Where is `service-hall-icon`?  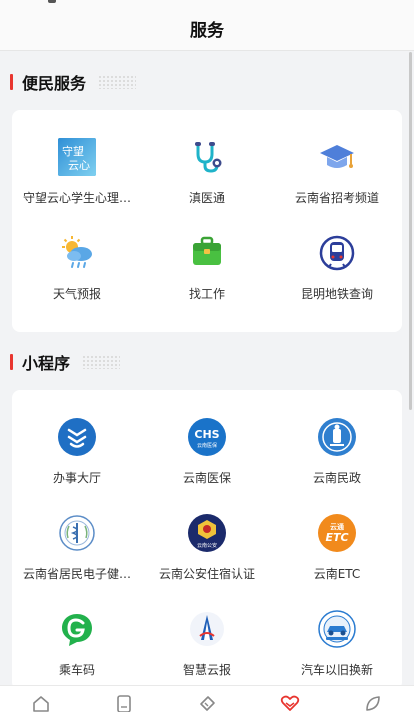
service-hall-icon is located at coordinates (77, 437).